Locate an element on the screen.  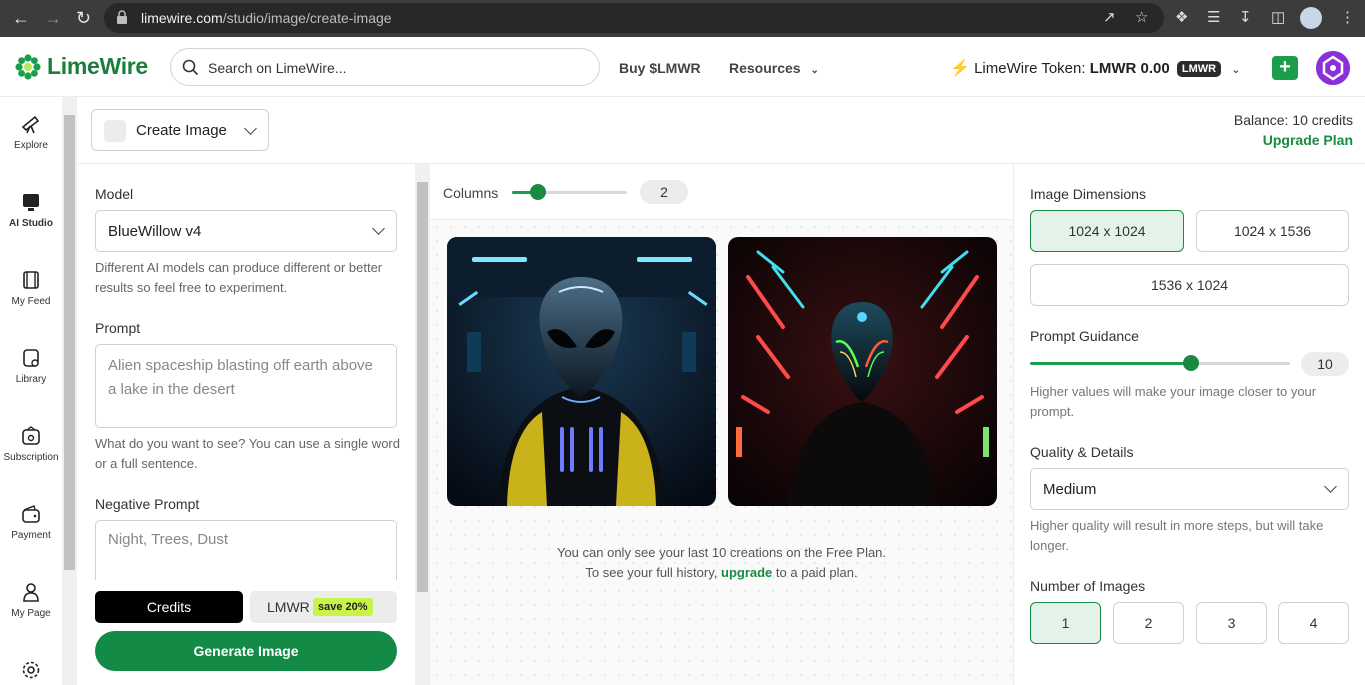
url-text: limewire.com/studio/image/create-image is located at coordinates (266, 18).